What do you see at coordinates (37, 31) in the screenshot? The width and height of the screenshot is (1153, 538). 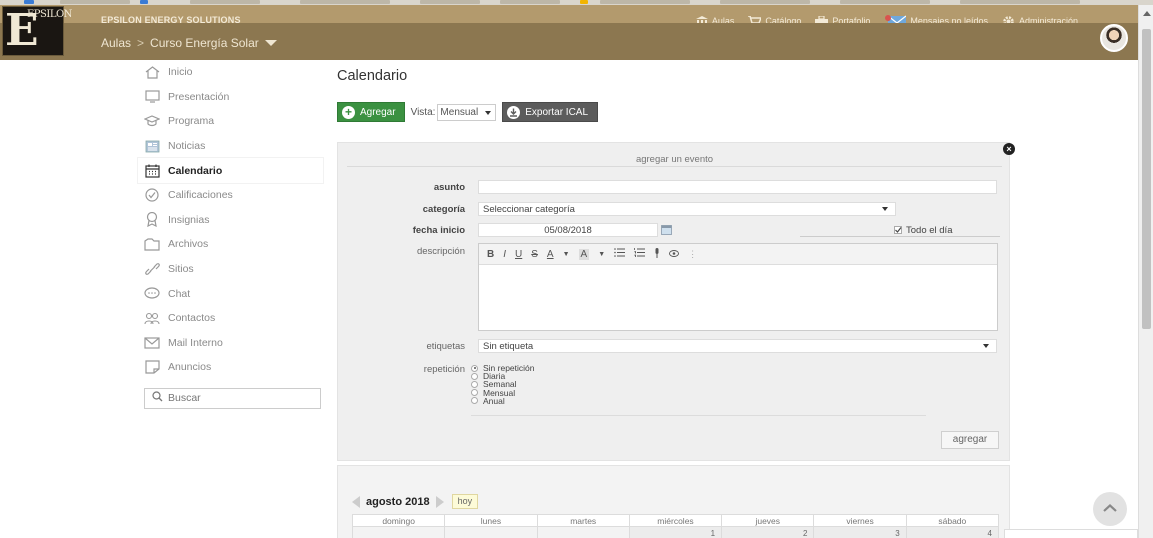 I see `epsilon-logo: E EPSILON` at bounding box center [37, 31].